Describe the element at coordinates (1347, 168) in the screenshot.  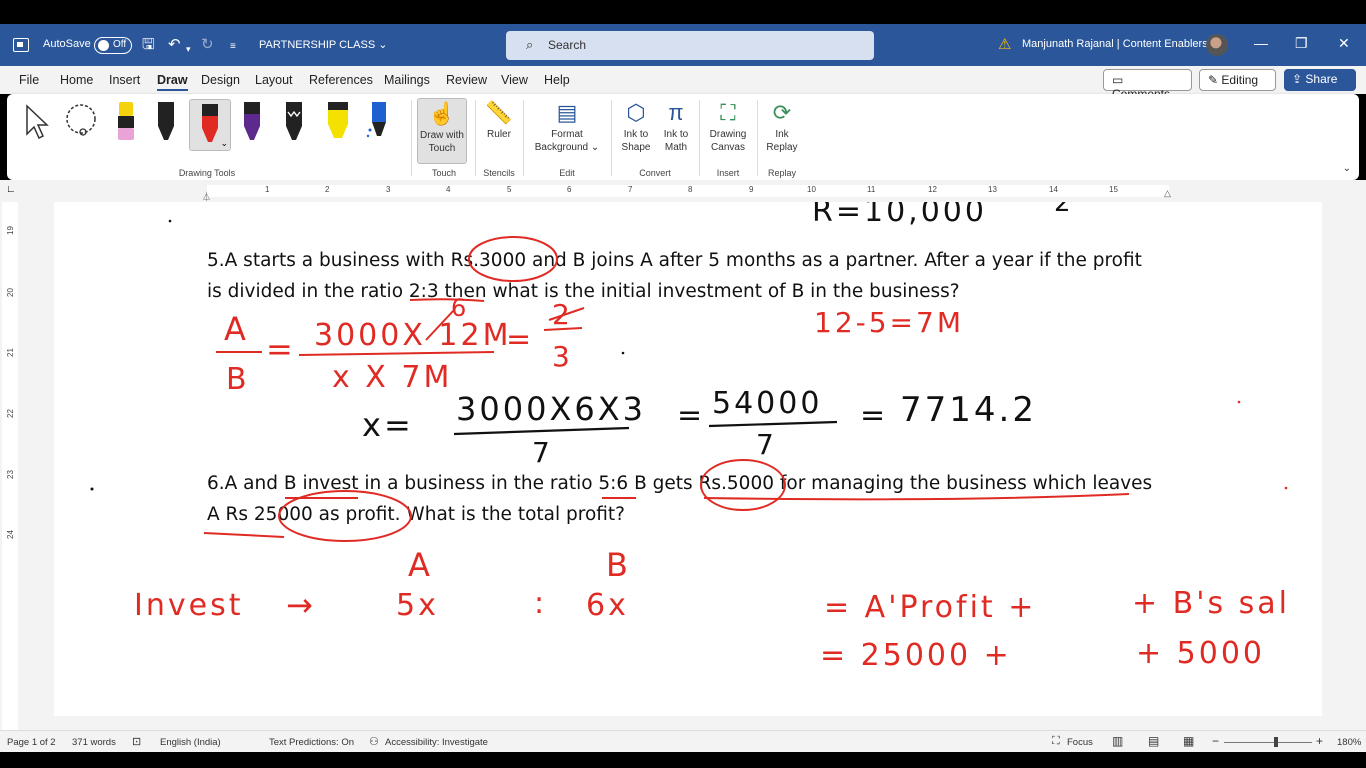
I see `collapse-ribbon-icon: ⌄` at that location.